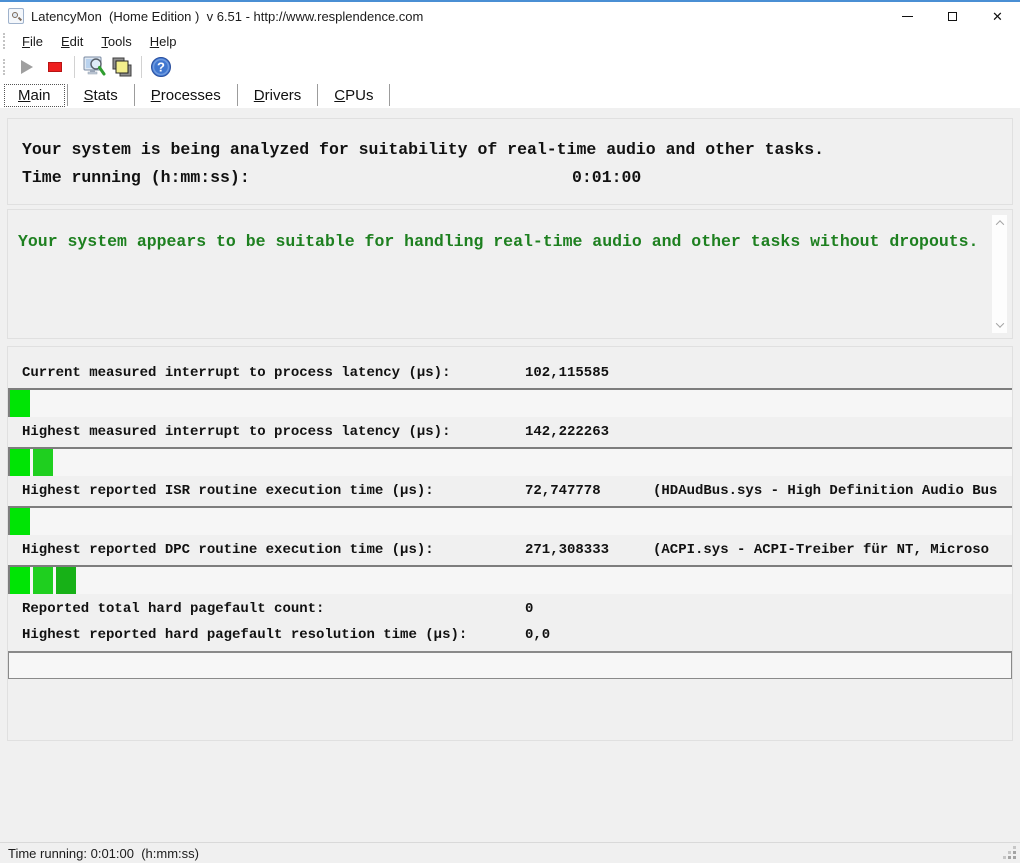 The height and width of the screenshot is (863, 1020). What do you see at coordinates (173, 609) in the screenshot?
I see `pagefault-count-label: Reported total hard pagefault count:` at bounding box center [173, 609].